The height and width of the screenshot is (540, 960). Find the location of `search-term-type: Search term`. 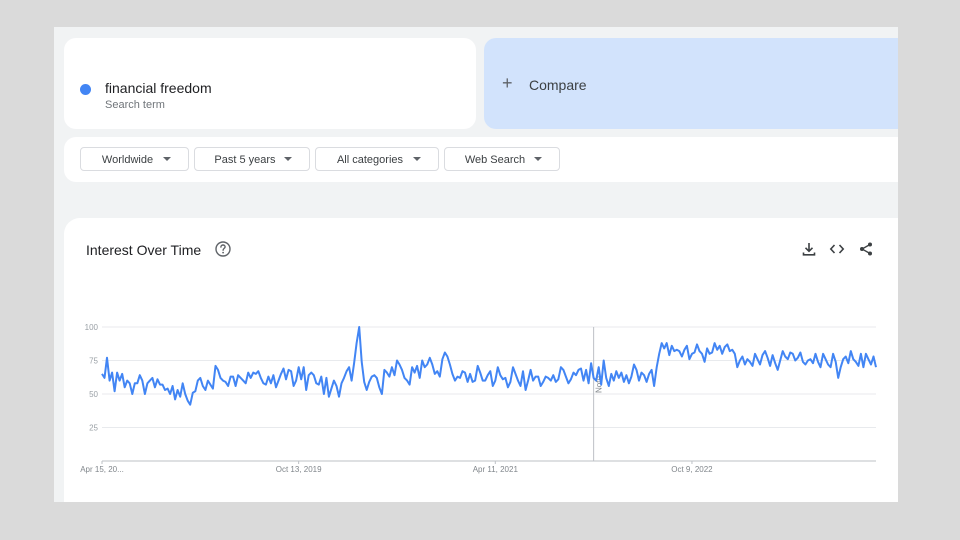

search-term-type: Search term is located at coordinates (135, 105).